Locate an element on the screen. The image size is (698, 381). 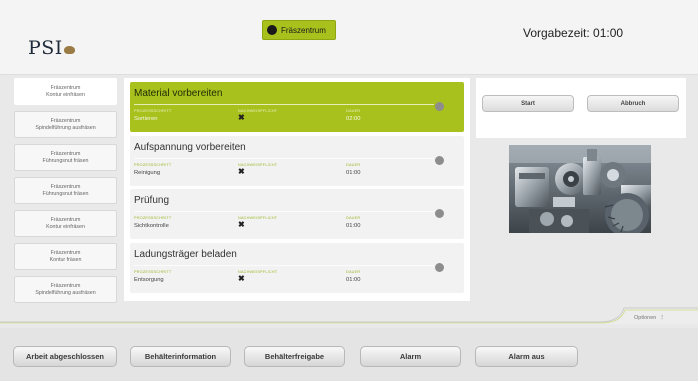
duration-value: 02:00 is located at coordinates (353, 119).